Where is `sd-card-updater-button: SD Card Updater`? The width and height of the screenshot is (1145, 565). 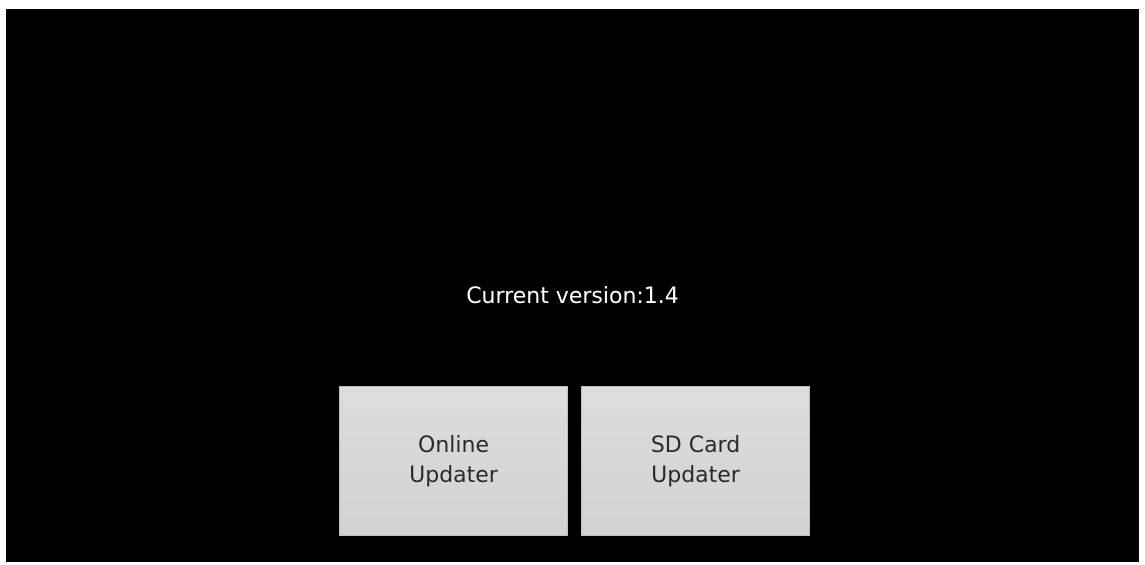 sd-card-updater-button: SD Card Updater is located at coordinates (695, 461).